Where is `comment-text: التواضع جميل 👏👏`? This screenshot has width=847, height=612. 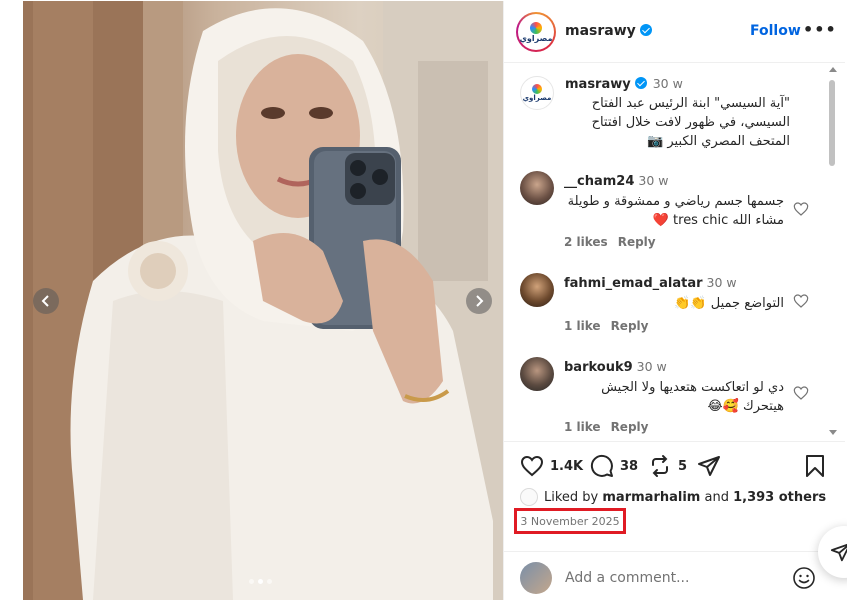
comment-text: التواضع جميل 👏👏 is located at coordinates (729, 303).